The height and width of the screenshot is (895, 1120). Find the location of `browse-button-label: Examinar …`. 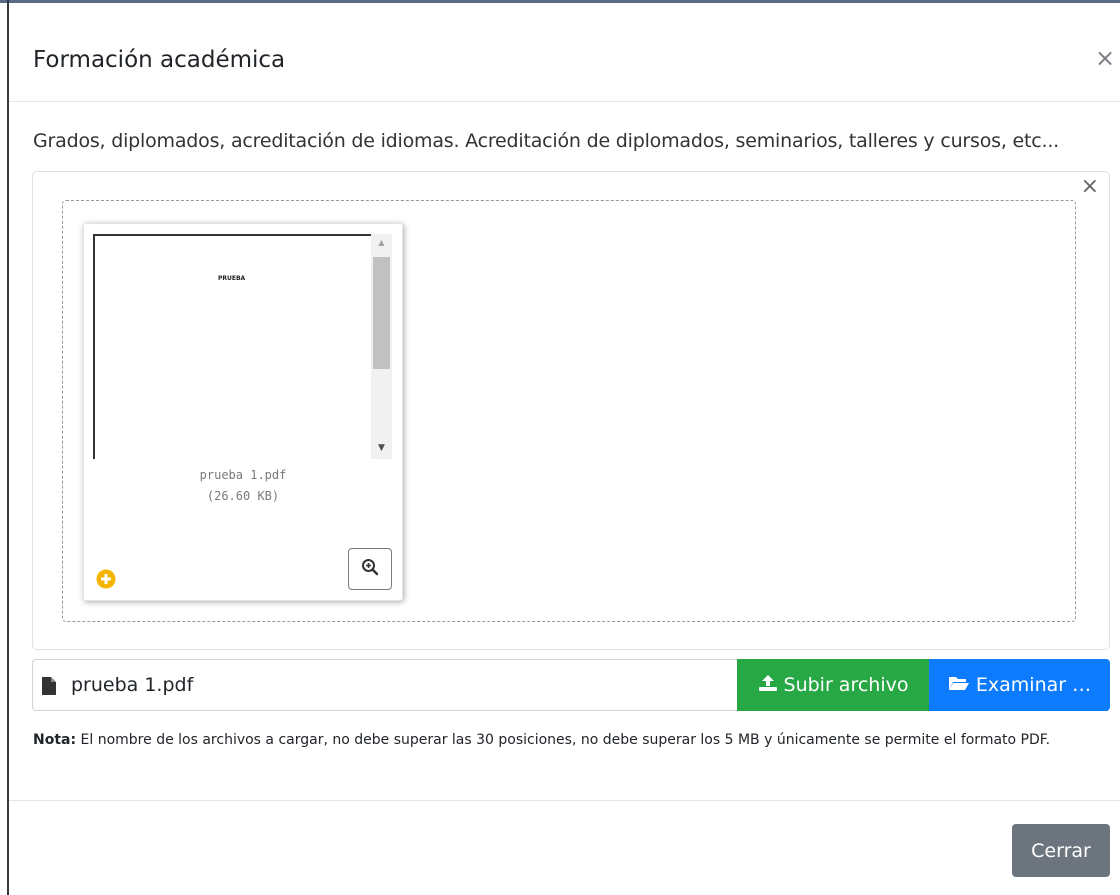

browse-button-label: Examinar … is located at coordinates (1033, 685).